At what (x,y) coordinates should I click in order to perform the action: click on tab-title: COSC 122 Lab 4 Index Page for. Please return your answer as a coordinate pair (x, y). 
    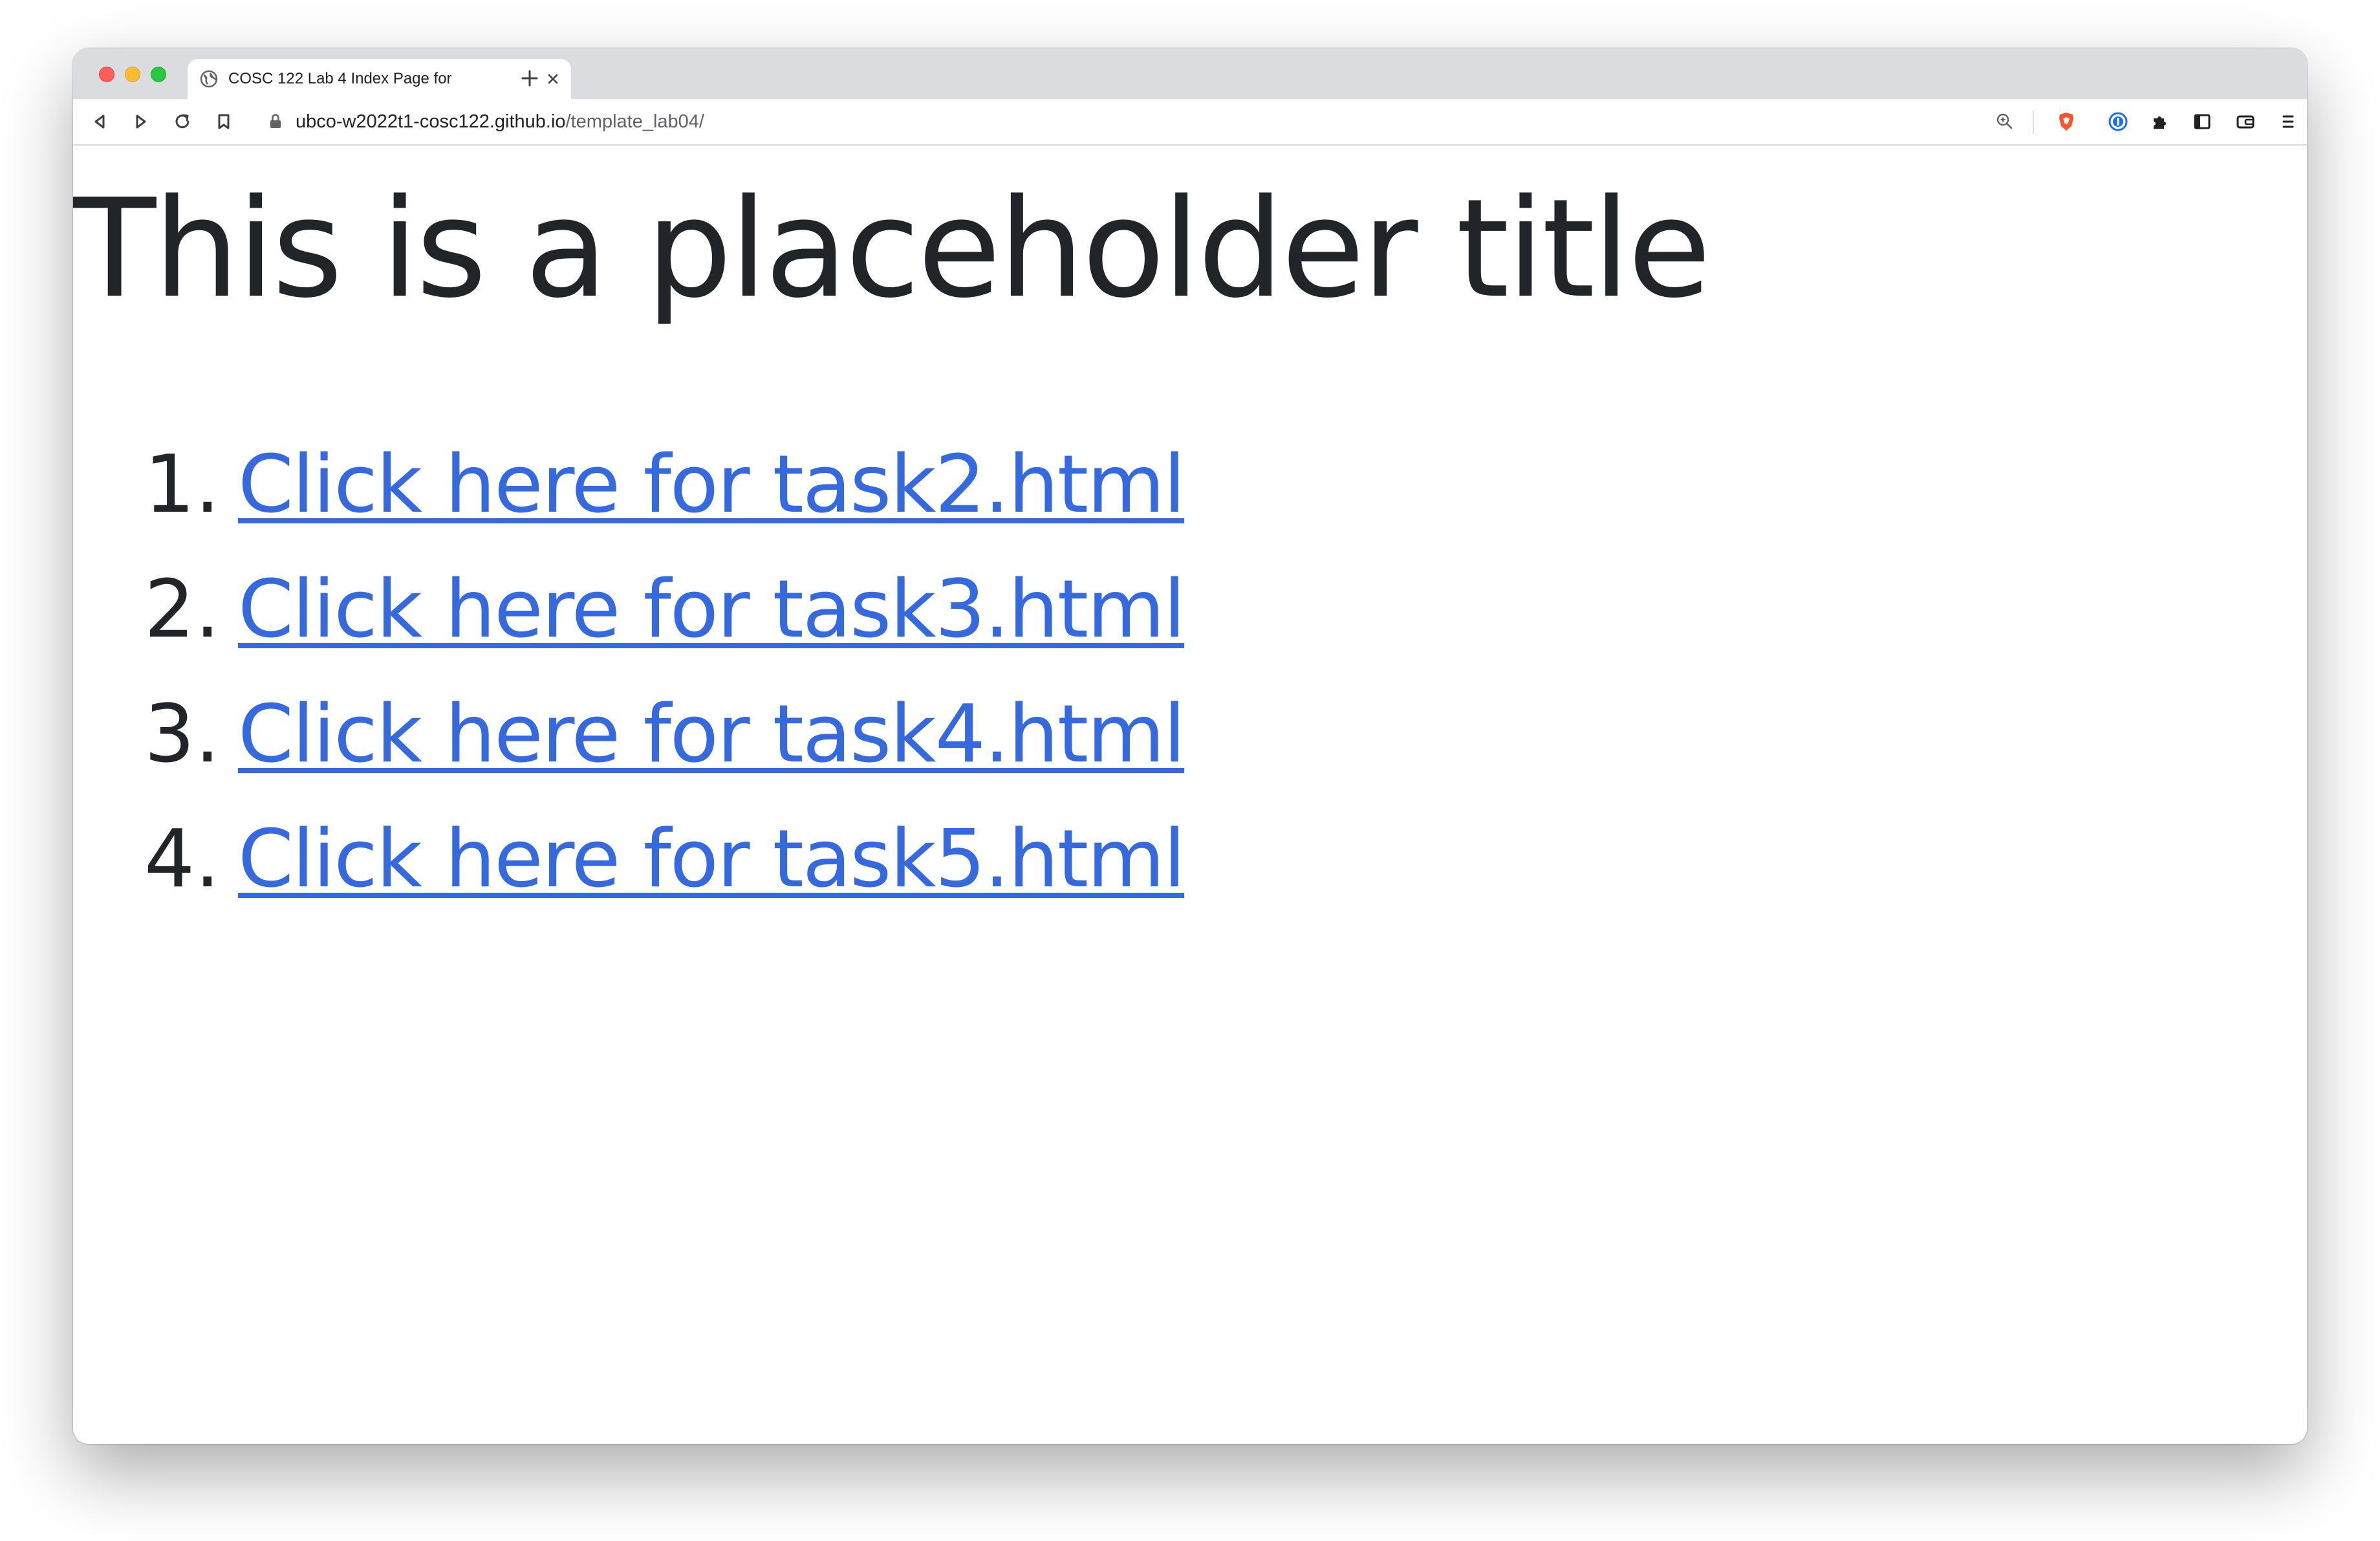
    Looking at the image, I should click on (340, 78).